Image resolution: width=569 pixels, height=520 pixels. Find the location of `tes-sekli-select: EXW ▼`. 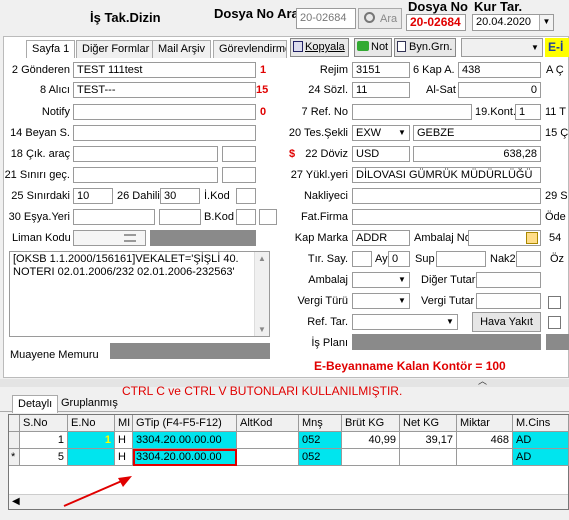

tes-sekli-select: EXW ▼ is located at coordinates (381, 133).